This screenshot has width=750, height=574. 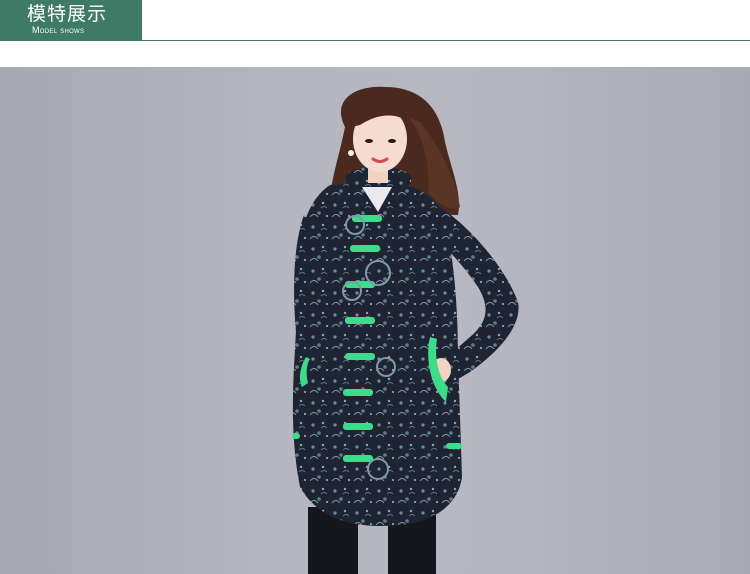 I want to click on header-divider, so click(x=375, y=40).